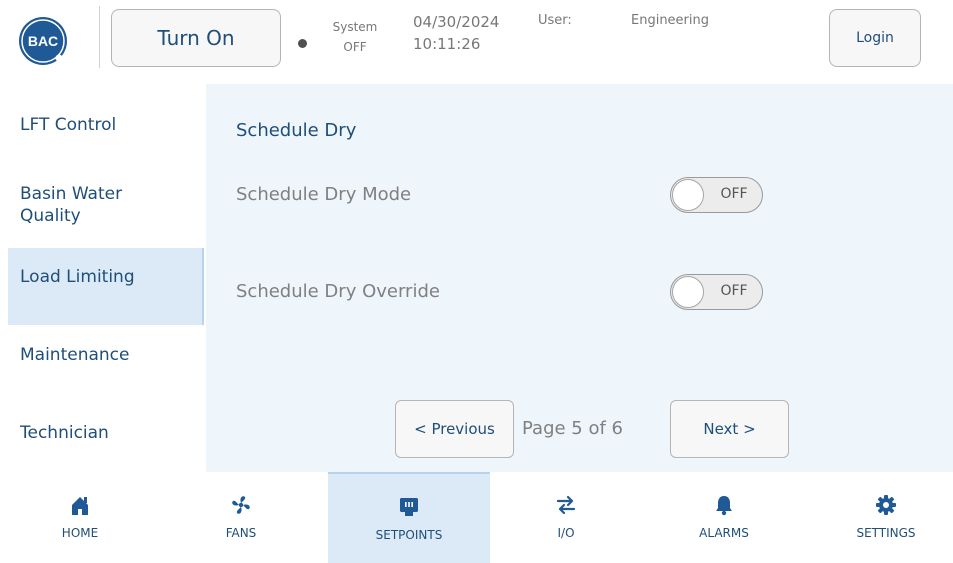  I want to click on sidebar-item-technician: Technician, so click(106, 433).